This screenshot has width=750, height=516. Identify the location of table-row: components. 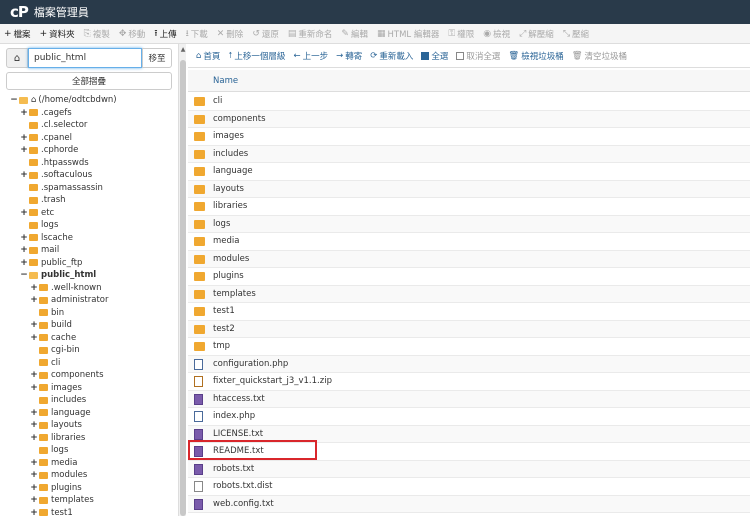
(469, 119).